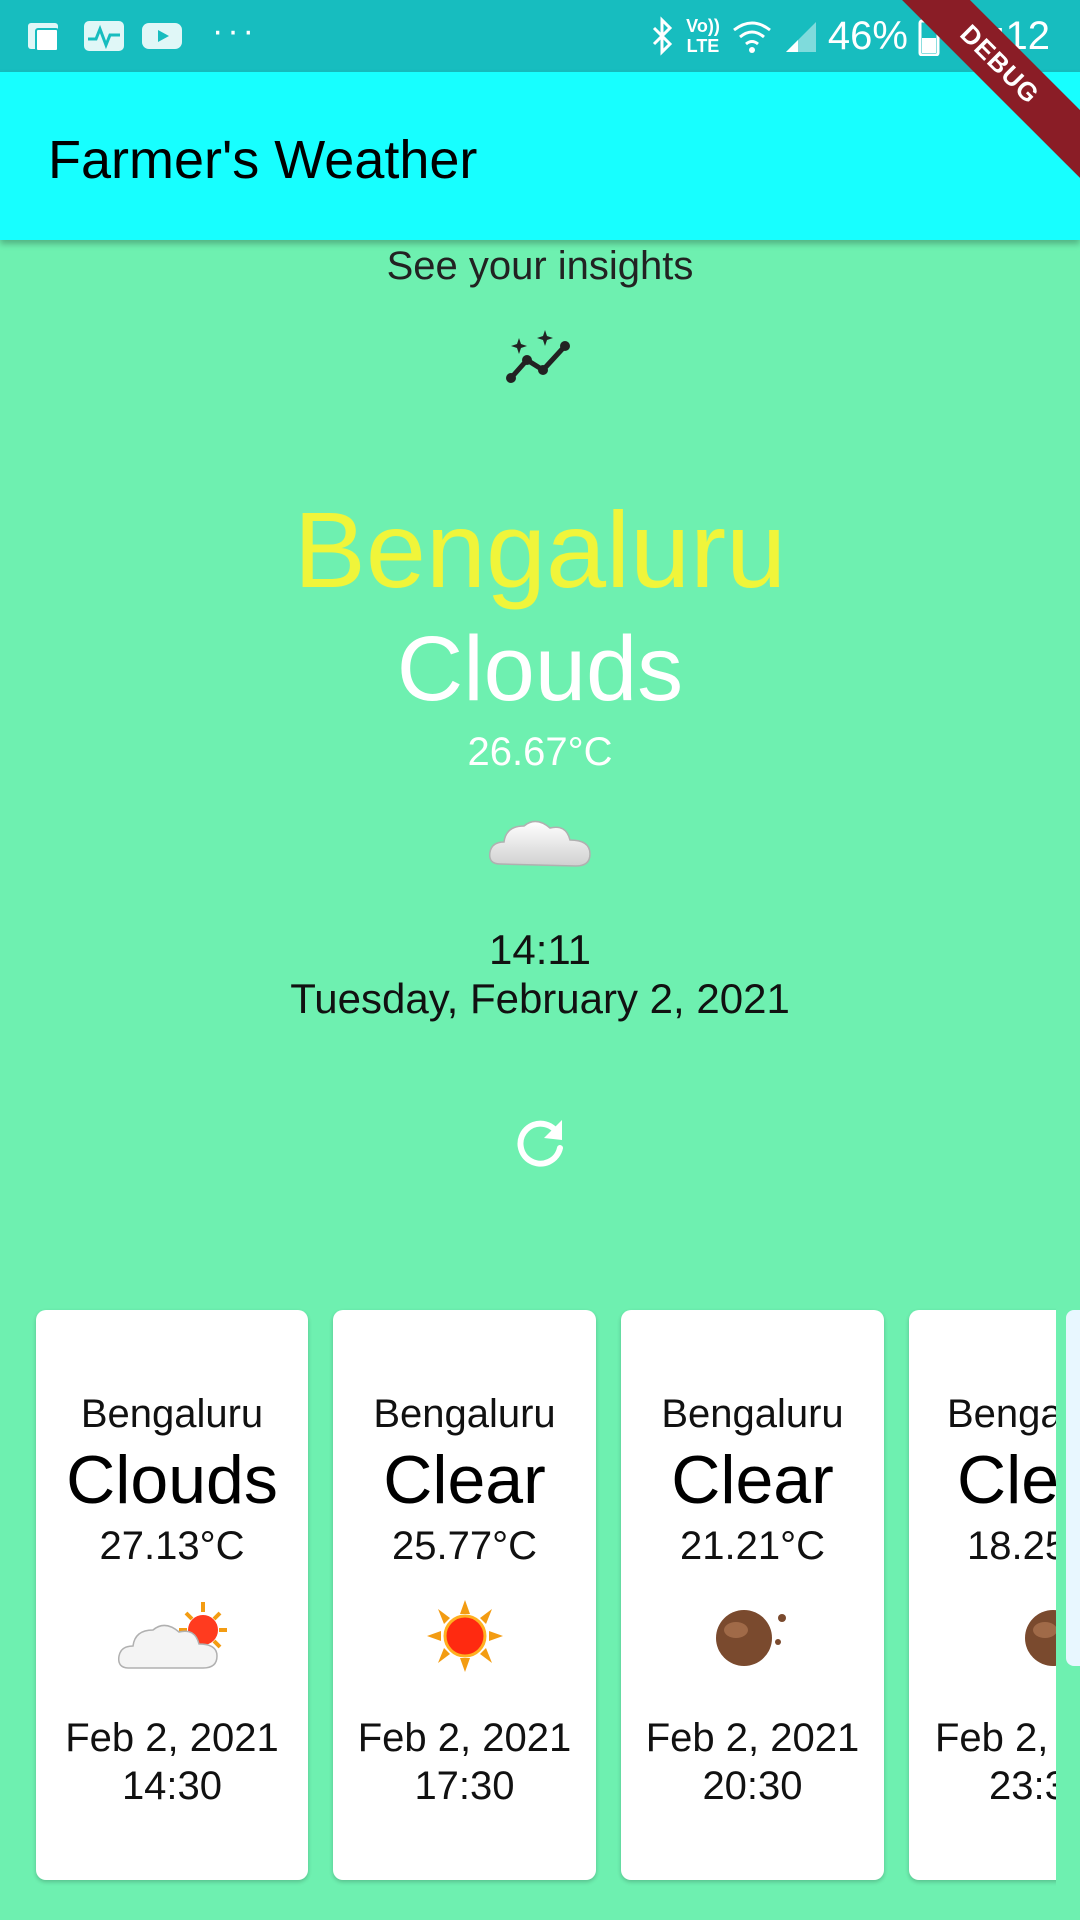 Image resolution: width=1080 pixels, height=1920 pixels. I want to click on forecast-temperature: 27.13°C, so click(172, 1546).